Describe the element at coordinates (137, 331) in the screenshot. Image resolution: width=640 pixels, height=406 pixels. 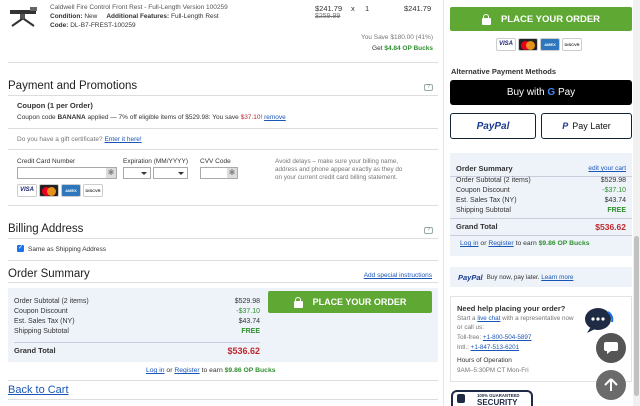
I see `summary-row-shipping: Shipping Subtotal FREE` at that location.